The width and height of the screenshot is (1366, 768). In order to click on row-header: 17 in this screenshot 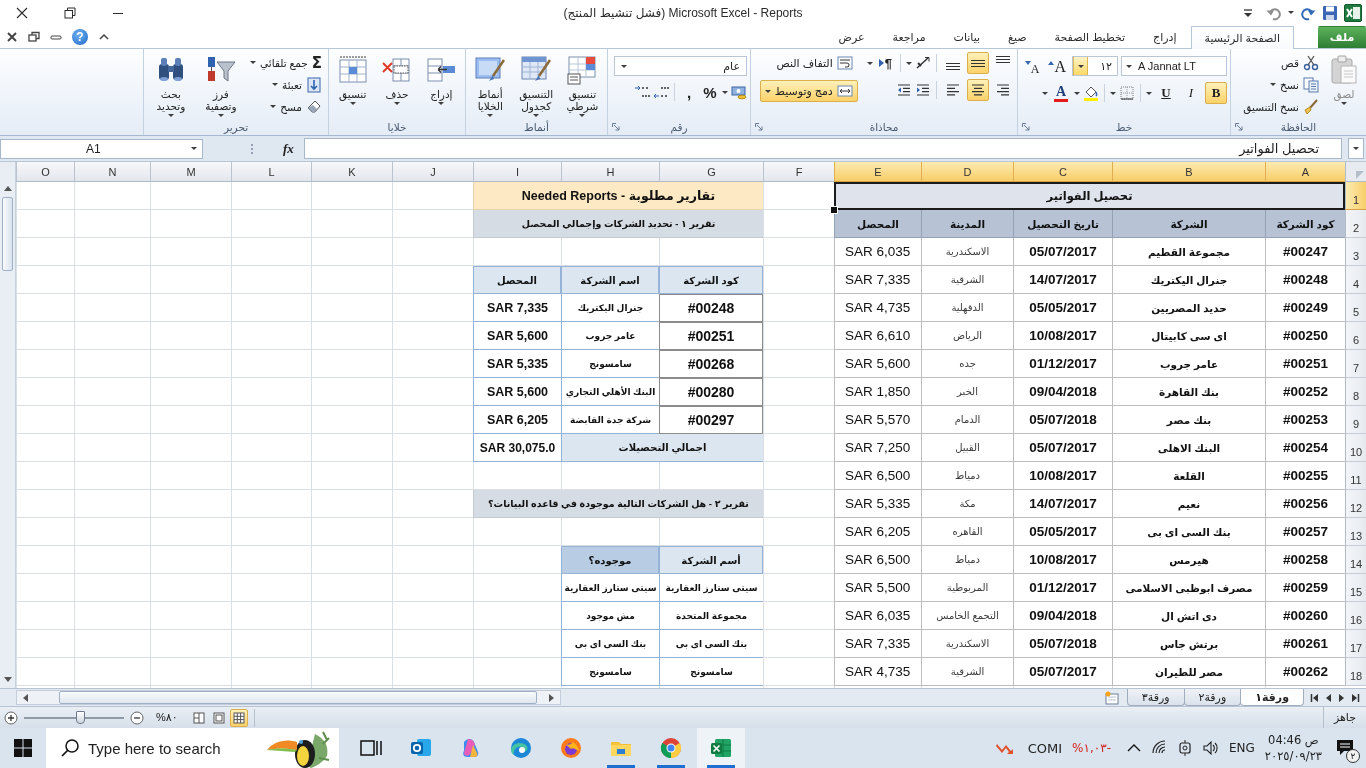, I will do `click(1355, 644)`.